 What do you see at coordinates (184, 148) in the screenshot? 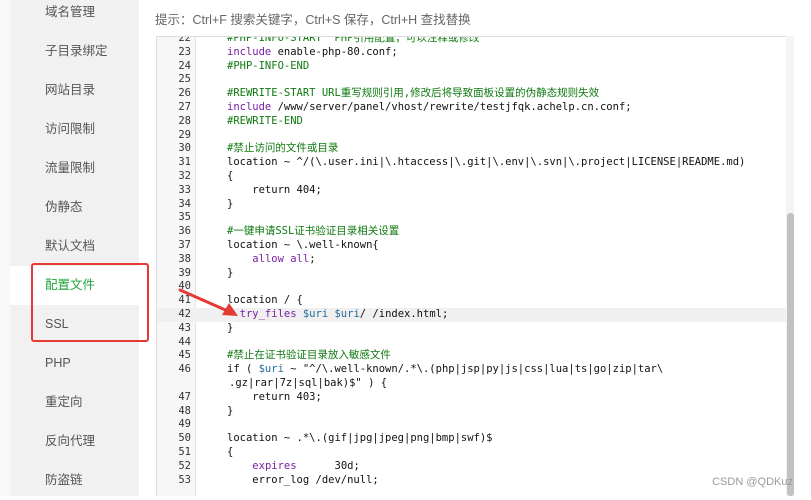
I see `line-number: 30` at bounding box center [184, 148].